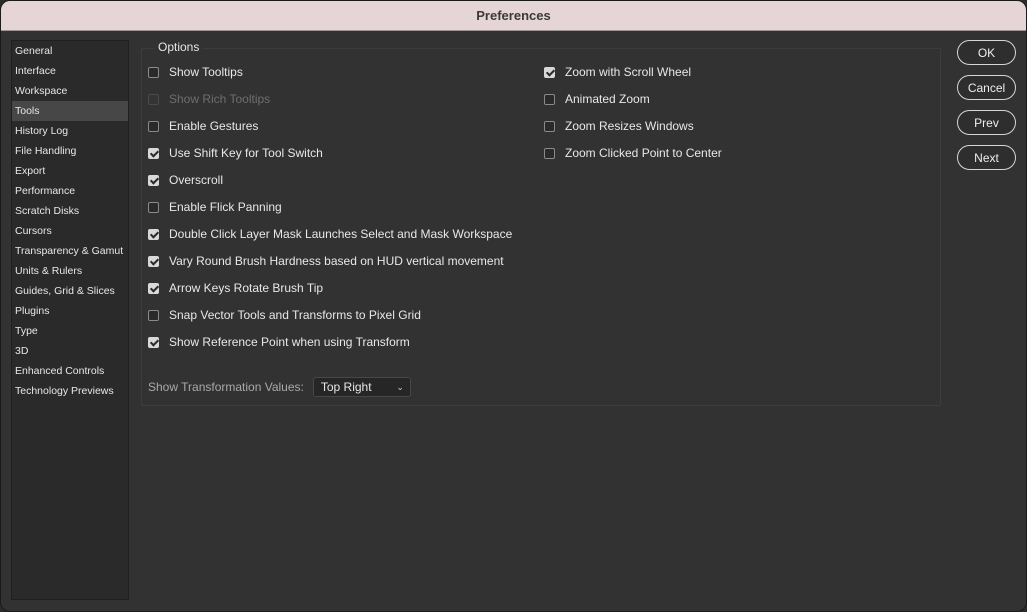  Describe the element at coordinates (70, 291) in the screenshot. I see `sidebar-item-guides-grid-slices: Guides, Grid & Slices` at that location.